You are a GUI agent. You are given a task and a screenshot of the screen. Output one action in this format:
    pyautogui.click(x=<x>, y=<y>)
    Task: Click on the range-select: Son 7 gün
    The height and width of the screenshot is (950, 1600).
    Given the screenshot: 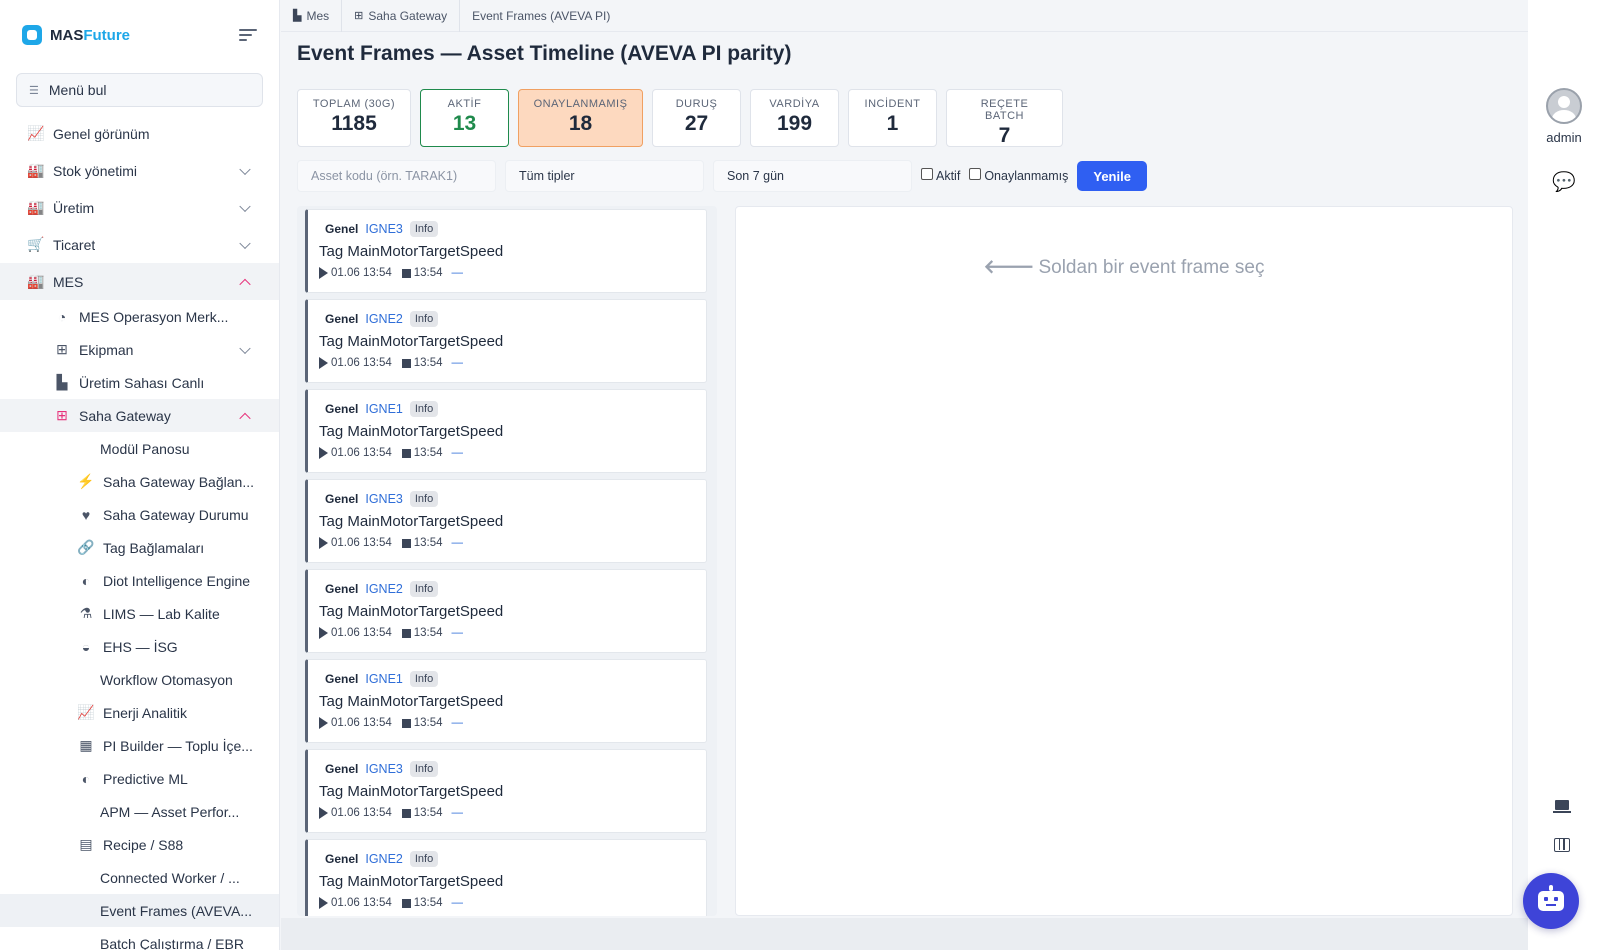 What is the action you would take?
    pyautogui.click(x=812, y=176)
    